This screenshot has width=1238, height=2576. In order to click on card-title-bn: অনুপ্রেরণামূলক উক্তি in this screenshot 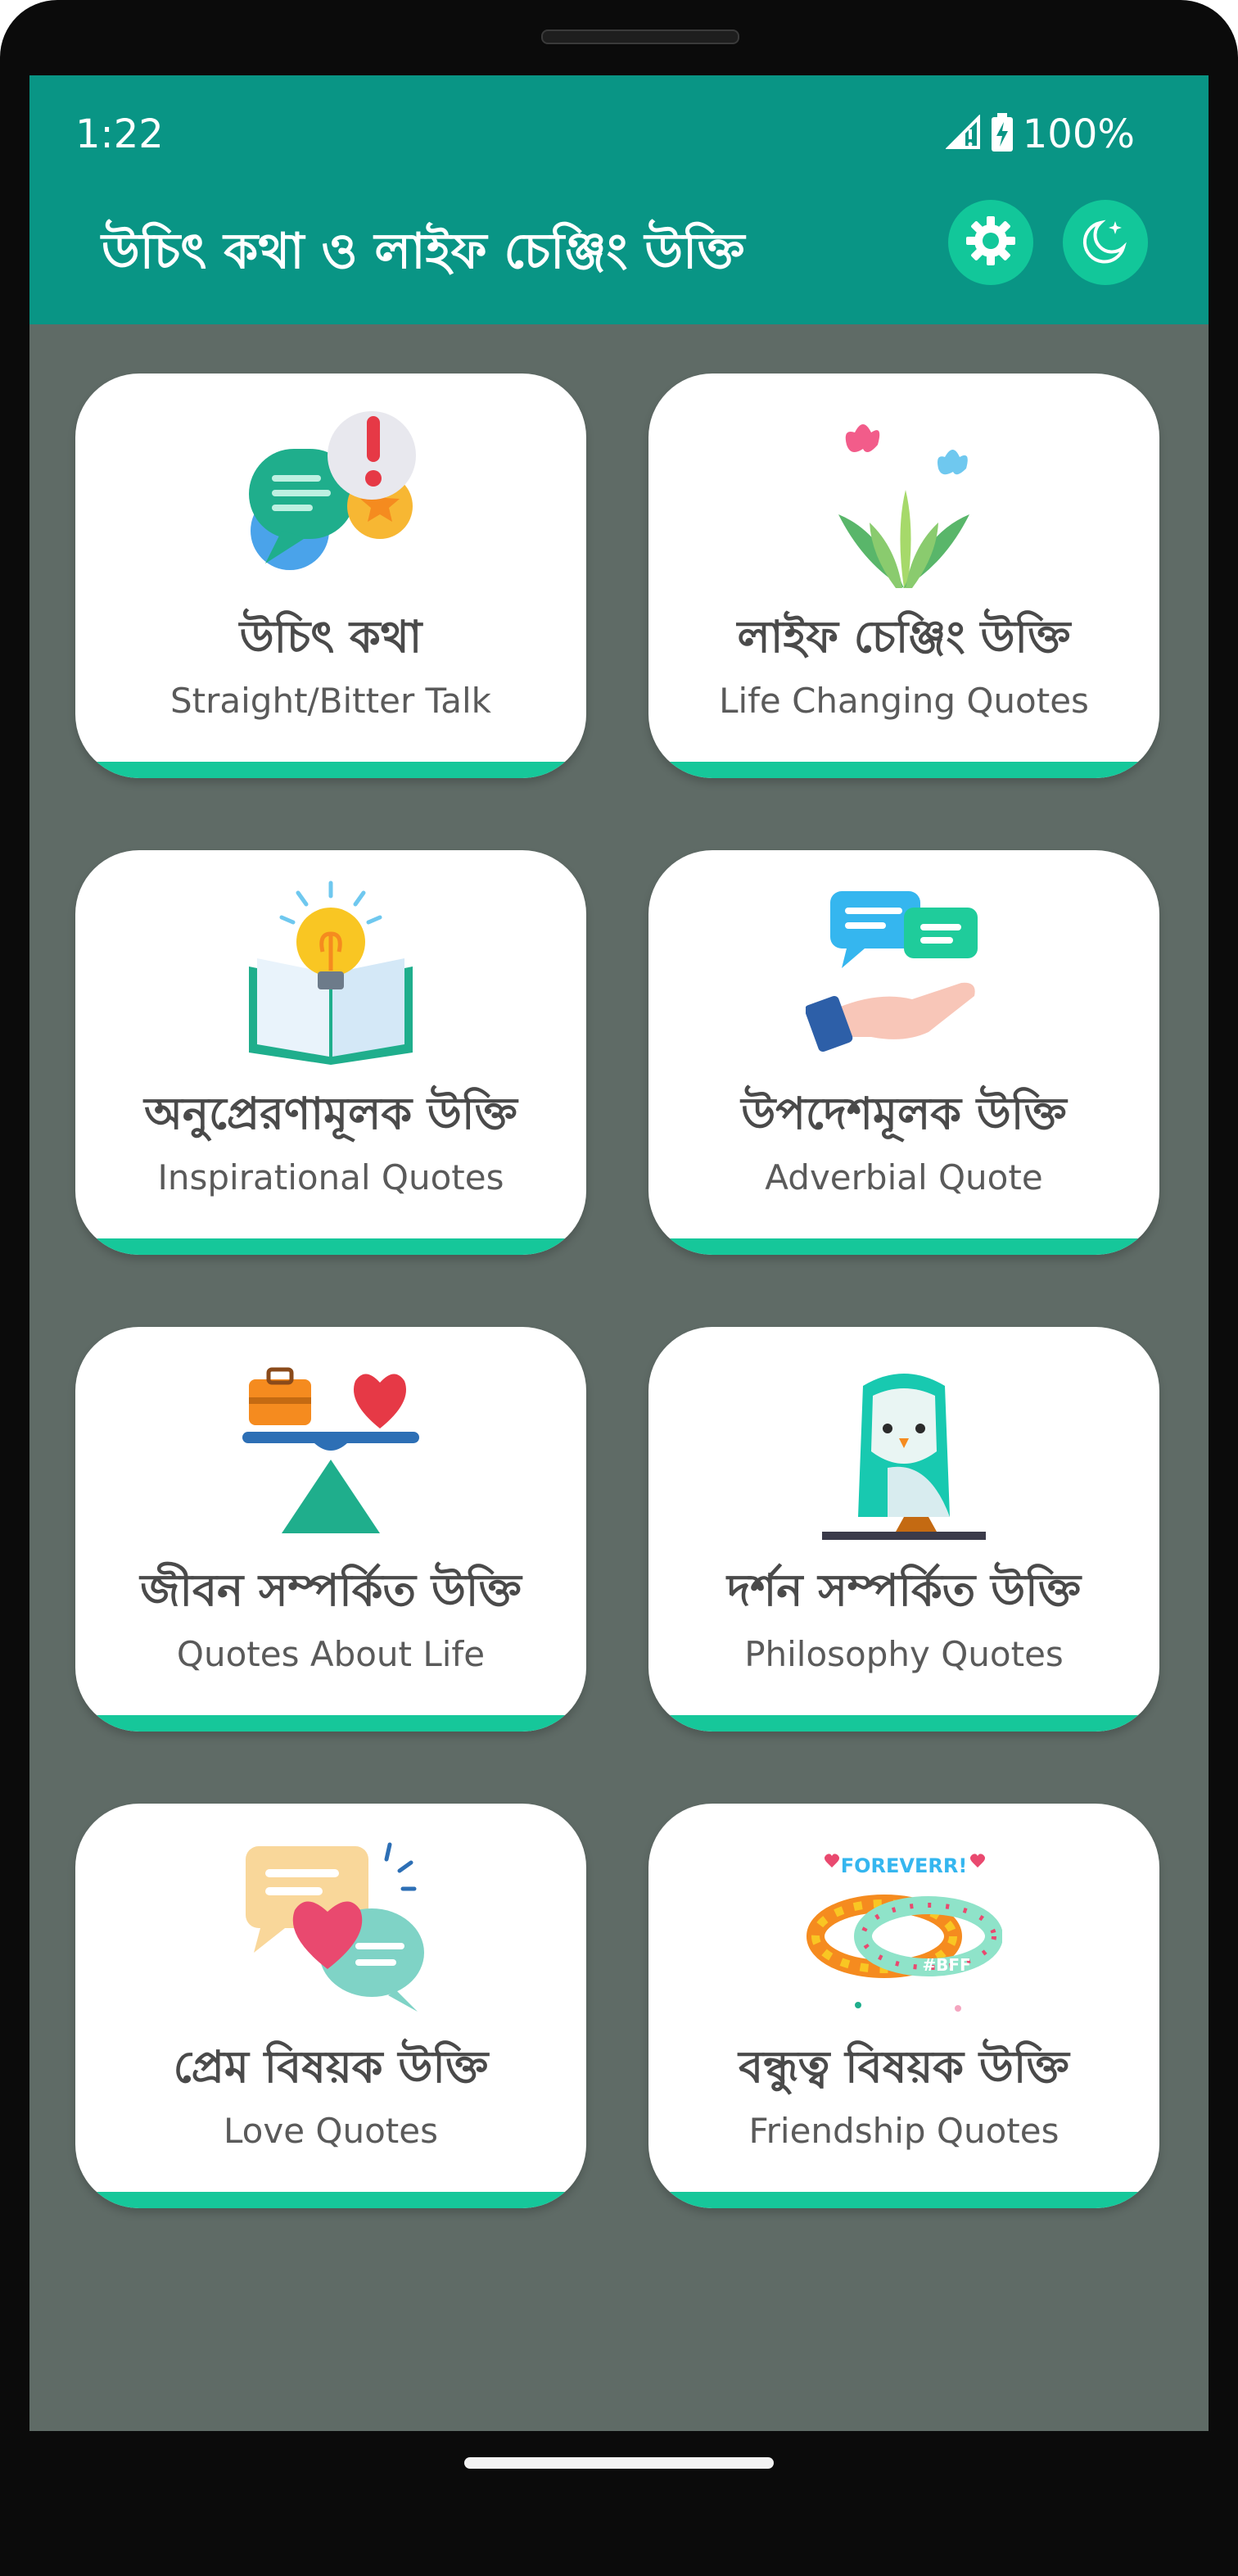, I will do `click(331, 1113)`.